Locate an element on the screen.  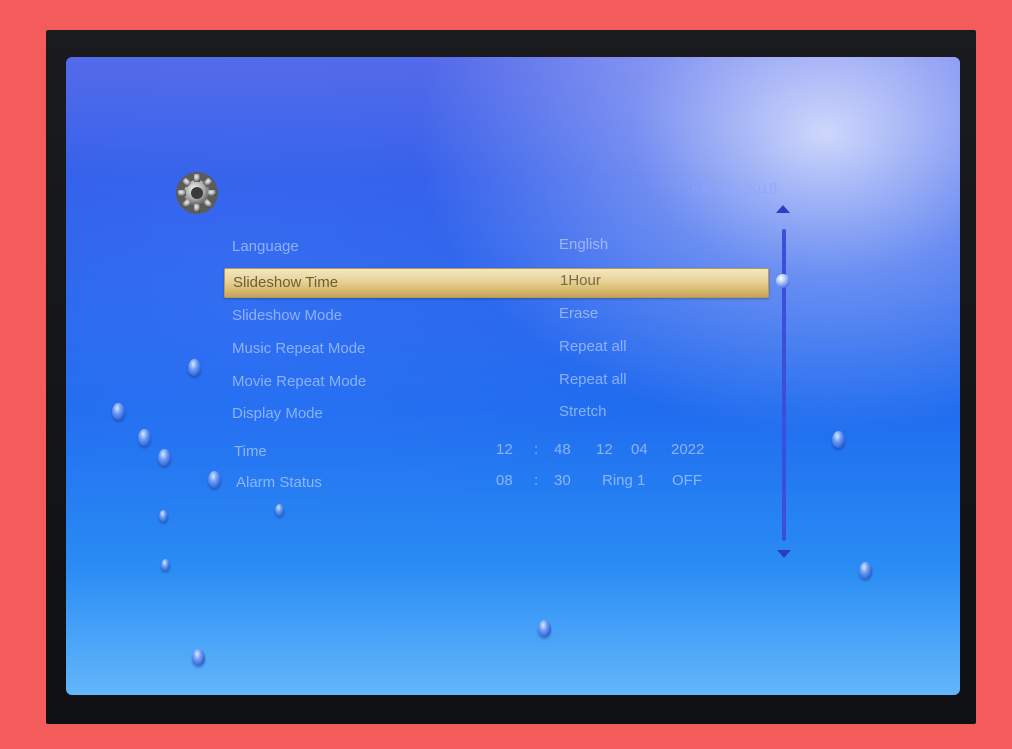
menu-item-label: Slideshow Mode is located at coordinates (287, 315).